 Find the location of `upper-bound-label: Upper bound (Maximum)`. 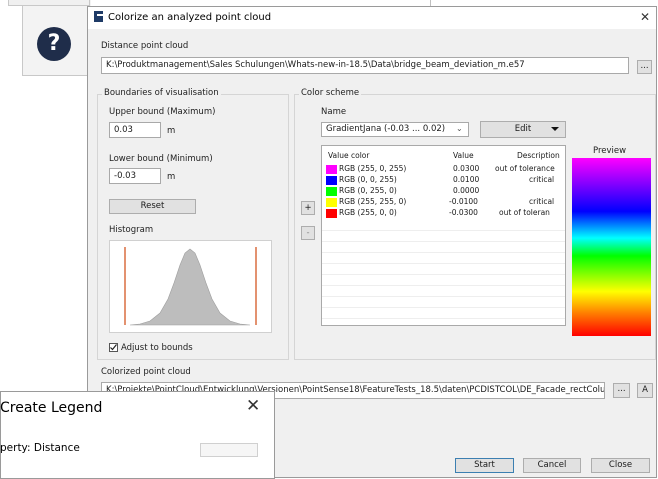

upper-bound-label: Upper bound (Maximum) is located at coordinates (162, 112).